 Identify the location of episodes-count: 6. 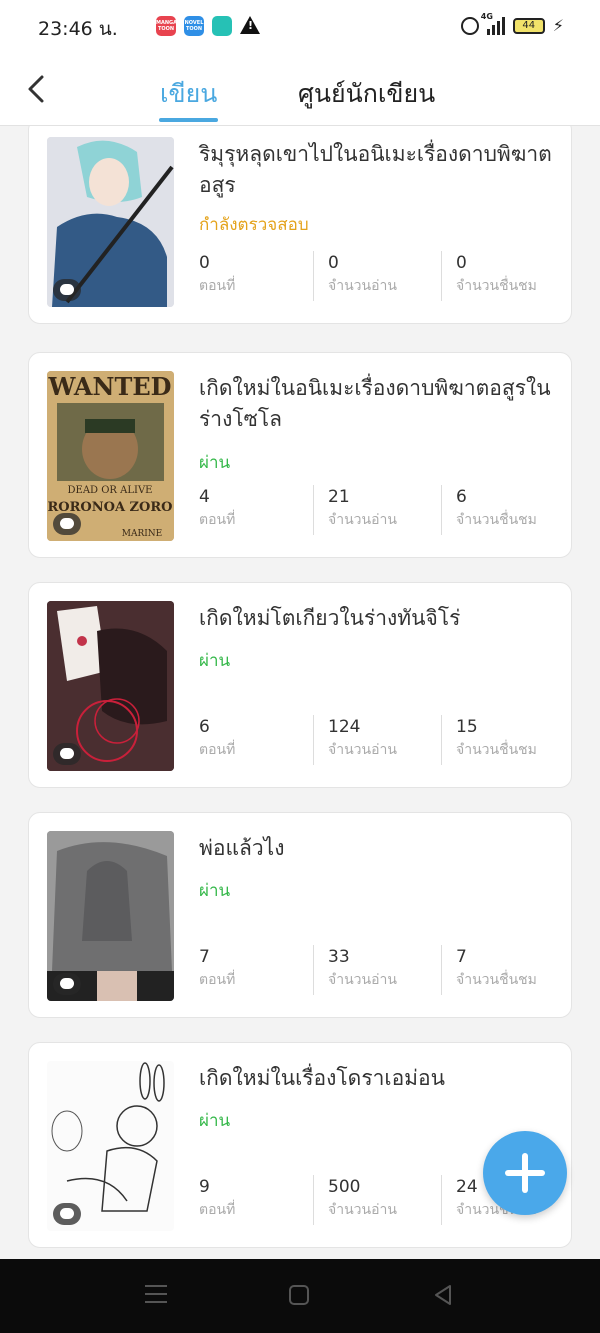
(204, 727).